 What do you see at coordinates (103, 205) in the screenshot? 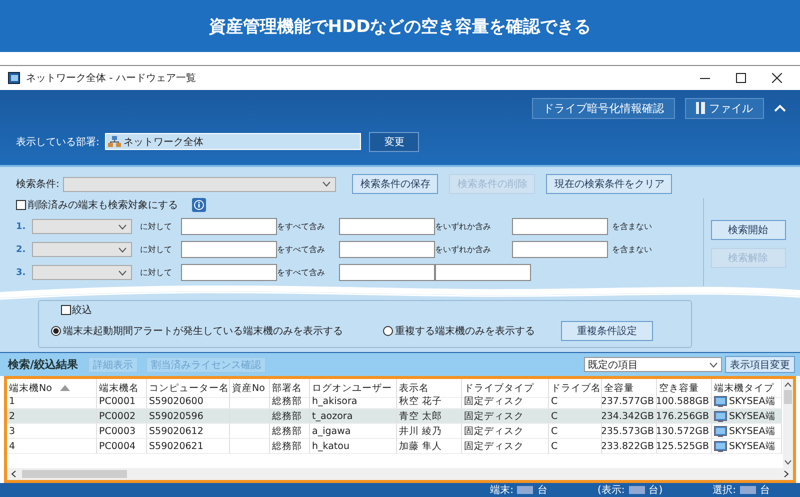
I see `checkbox-label: 削除済みの端末も検索対象にする` at bounding box center [103, 205].